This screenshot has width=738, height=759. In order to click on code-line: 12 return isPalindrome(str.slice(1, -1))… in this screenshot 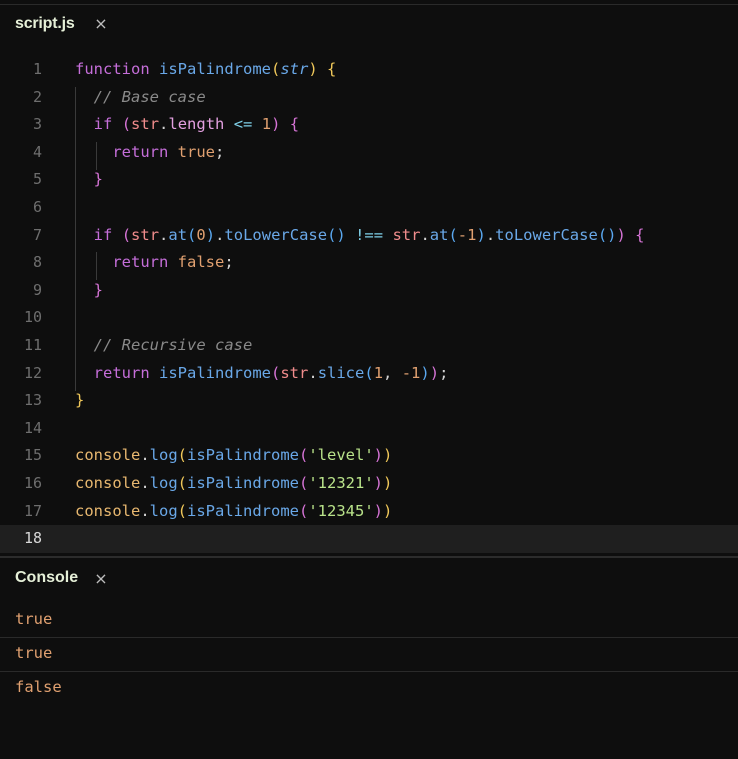, I will do `click(369, 374)`.